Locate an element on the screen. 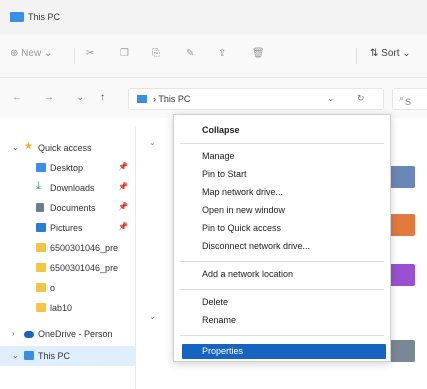  menu-item-manage: Manage is located at coordinates (218, 156).